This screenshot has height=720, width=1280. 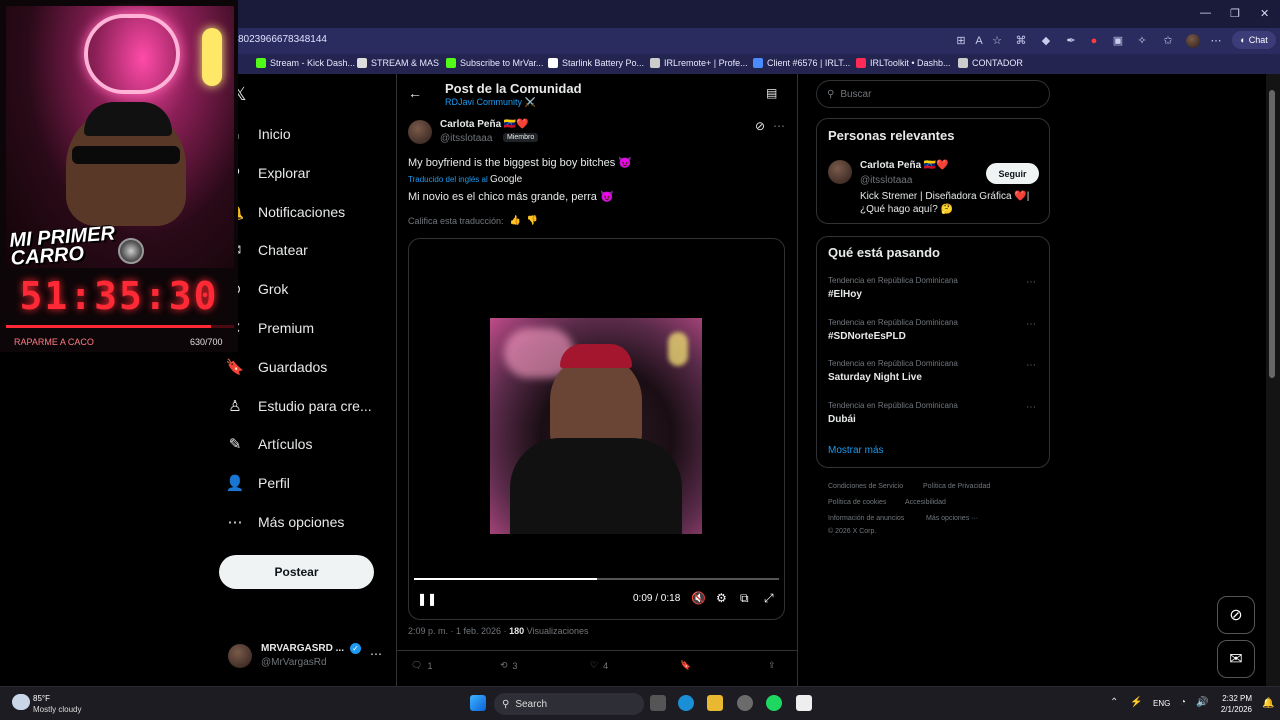 I want to click on extensions-puzzle-icon: ✧, so click(x=1142, y=41).